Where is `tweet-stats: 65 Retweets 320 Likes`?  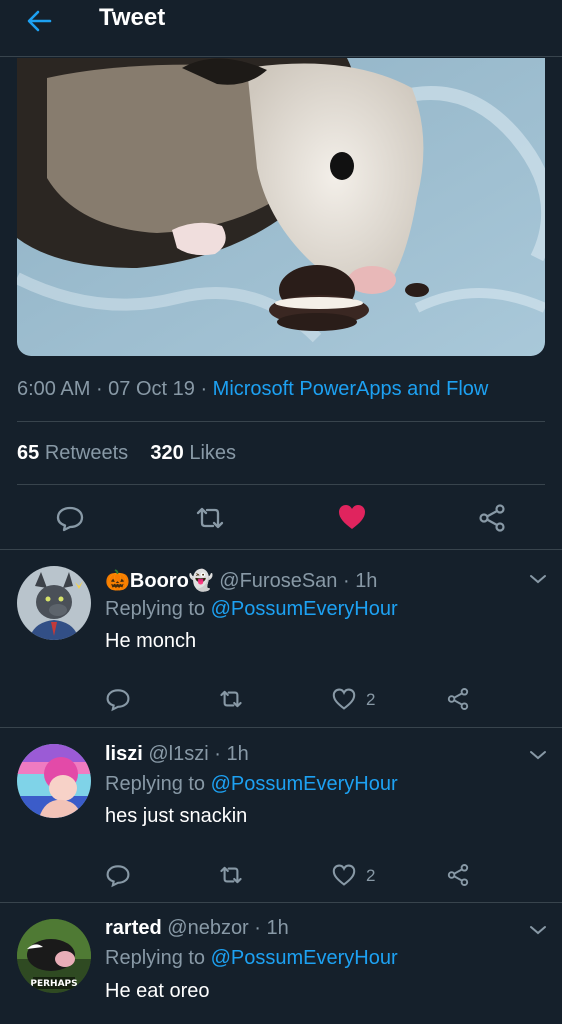 tweet-stats: 65 Retweets 320 Likes is located at coordinates (126, 453).